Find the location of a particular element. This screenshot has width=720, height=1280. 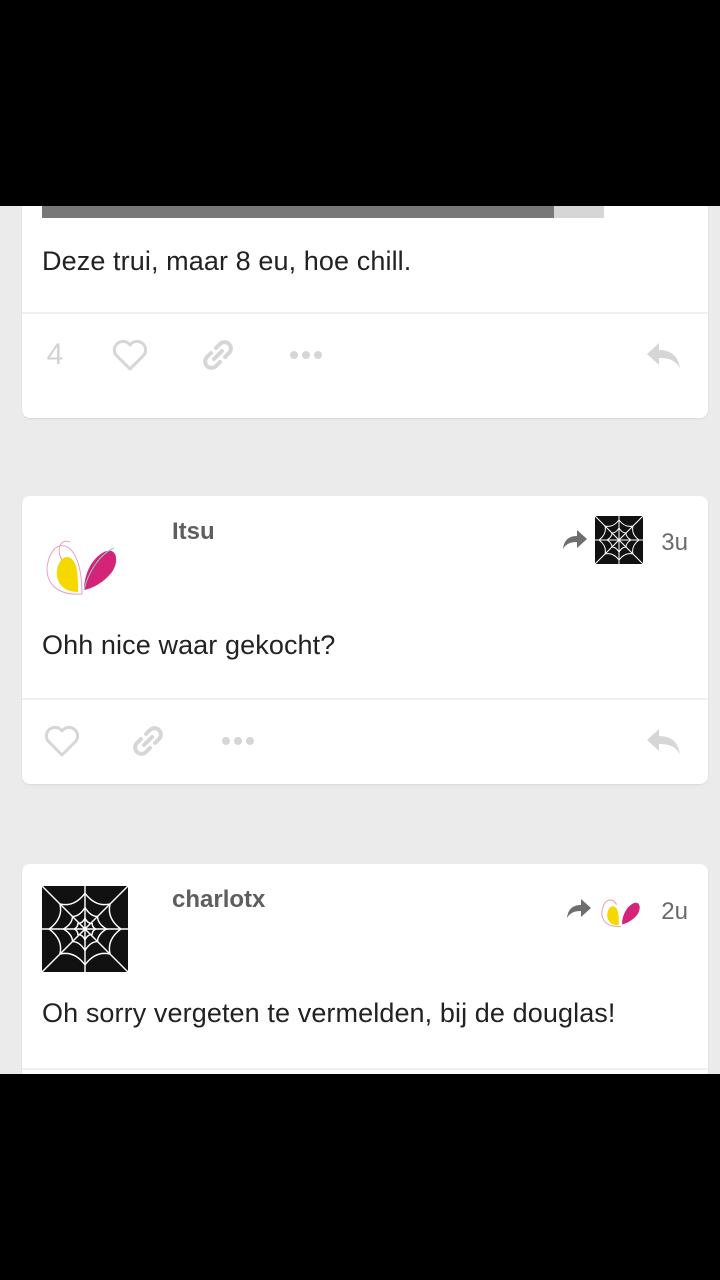

post-image-edge is located at coordinates (579, 212).